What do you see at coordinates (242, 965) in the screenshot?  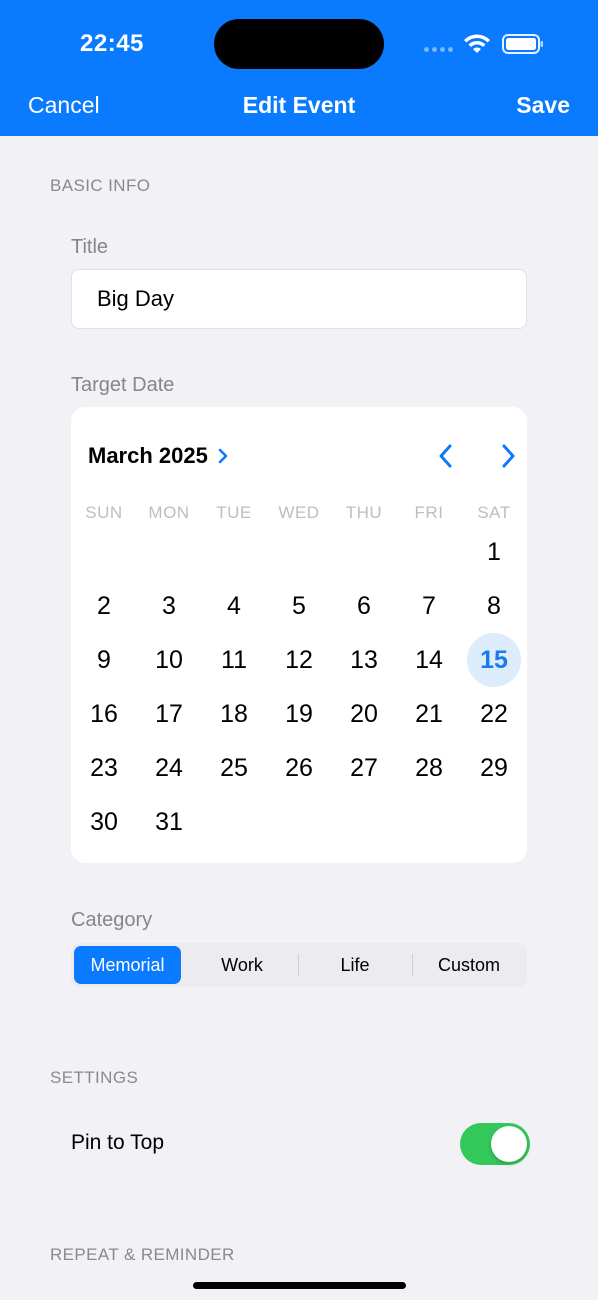 I see `category-segment-work: Work` at bounding box center [242, 965].